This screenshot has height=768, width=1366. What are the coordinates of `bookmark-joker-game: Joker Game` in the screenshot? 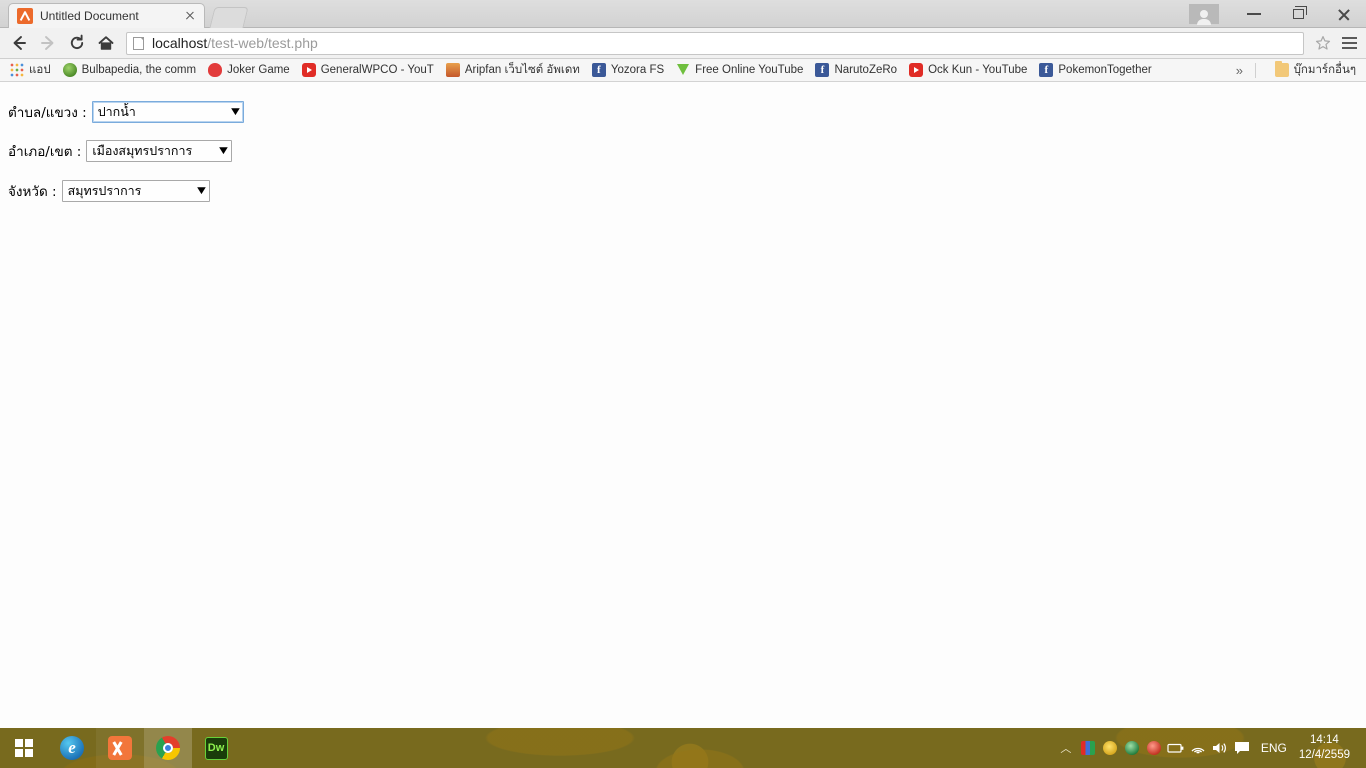 It's located at (249, 70).